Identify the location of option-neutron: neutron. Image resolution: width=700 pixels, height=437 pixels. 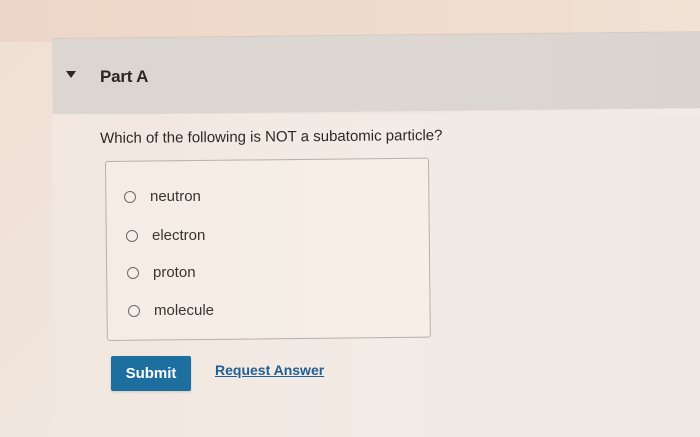
(162, 196).